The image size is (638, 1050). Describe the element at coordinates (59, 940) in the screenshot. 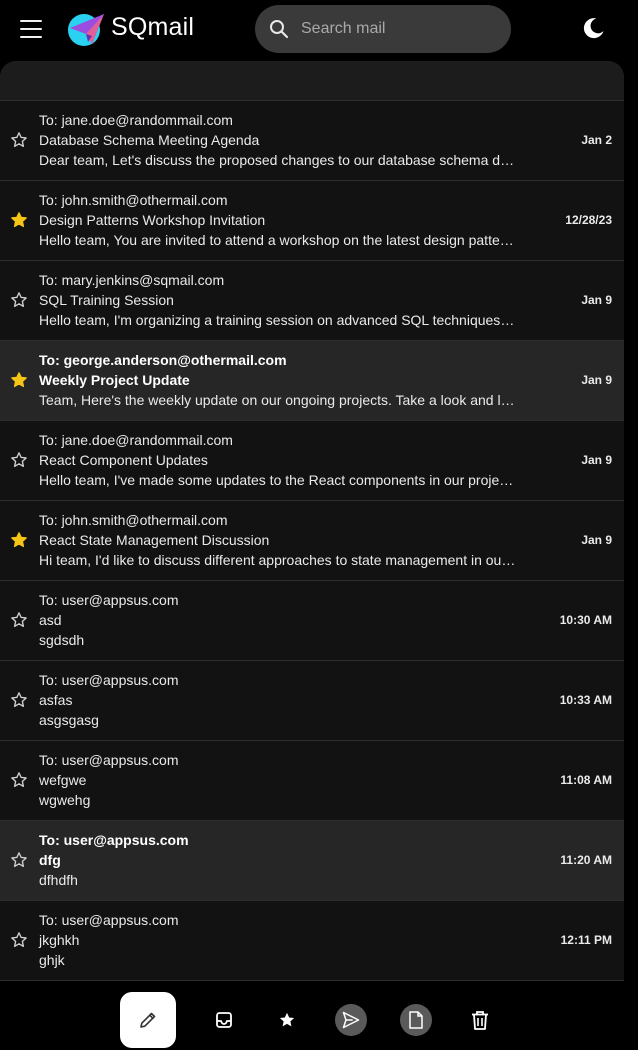

I see `mail-subject: jkghkh` at that location.